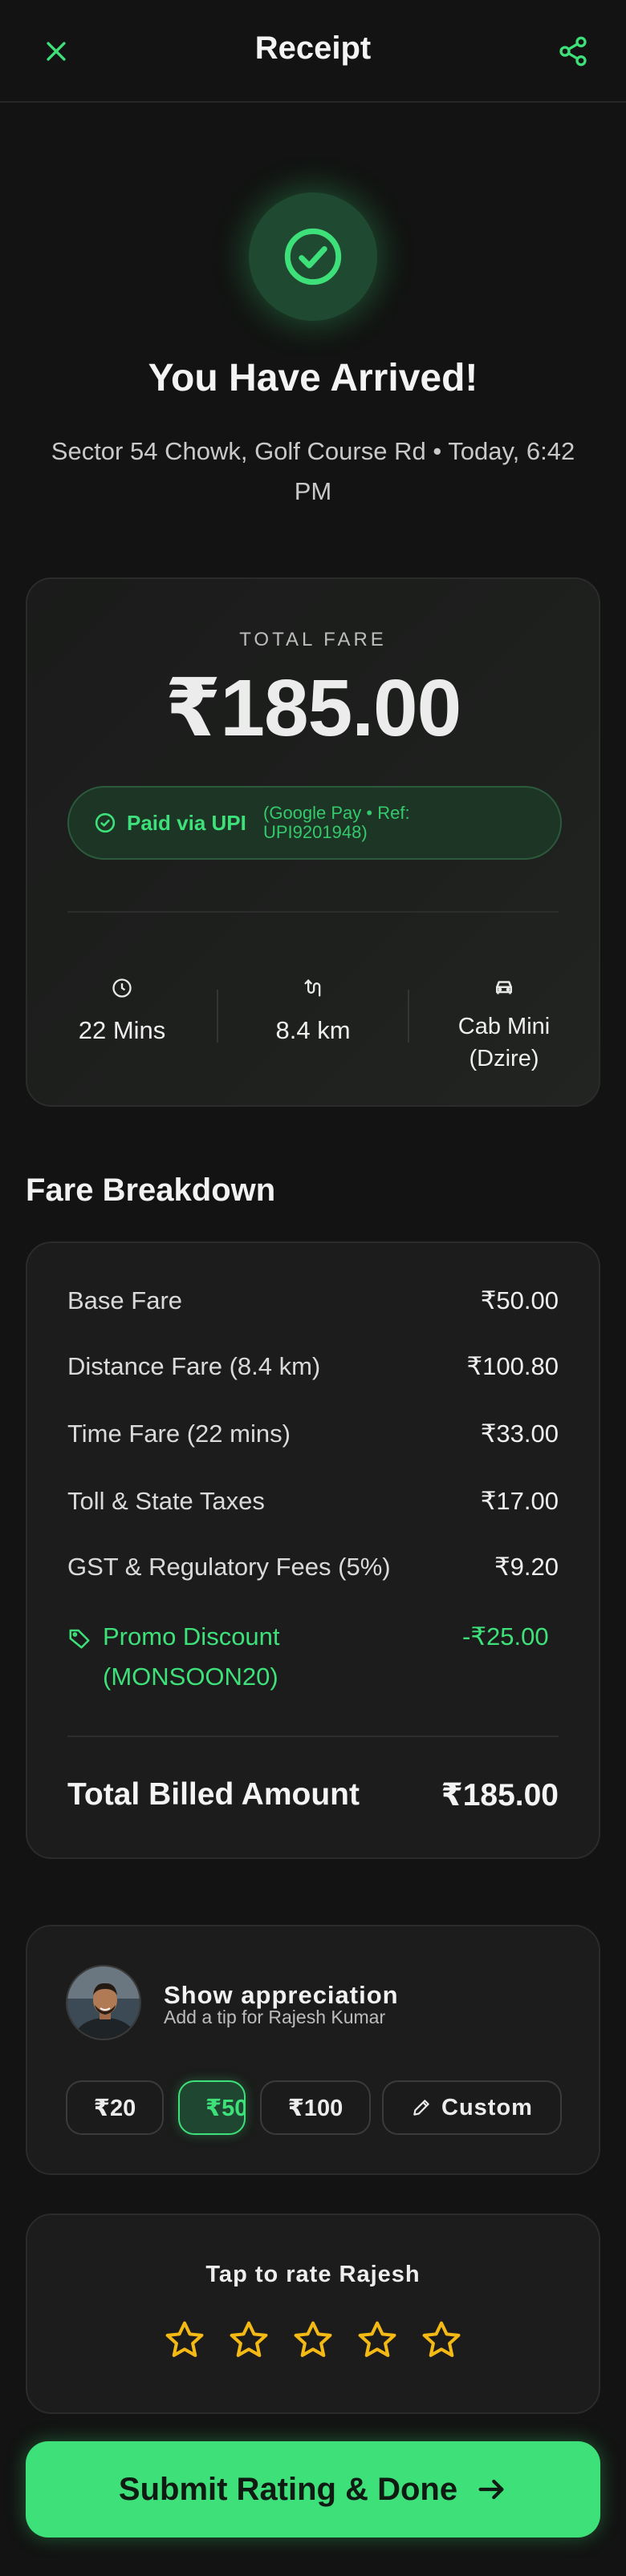 The width and height of the screenshot is (626, 2576). What do you see at coordinates (421, 2108) in the screenshot?
I see `pencil-icon` at bounding box center [421, 2108].